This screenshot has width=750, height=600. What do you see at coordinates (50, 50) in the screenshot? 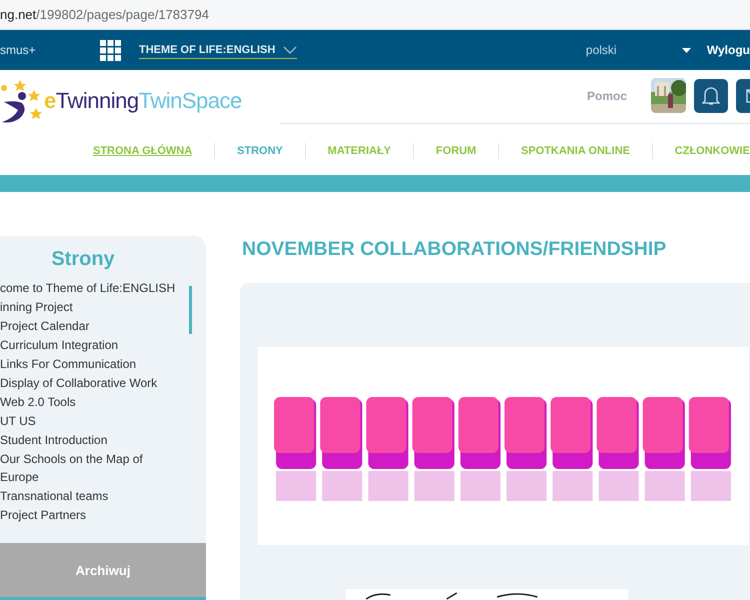
I see `program-link: smus+` at bounding box center [50, 50].